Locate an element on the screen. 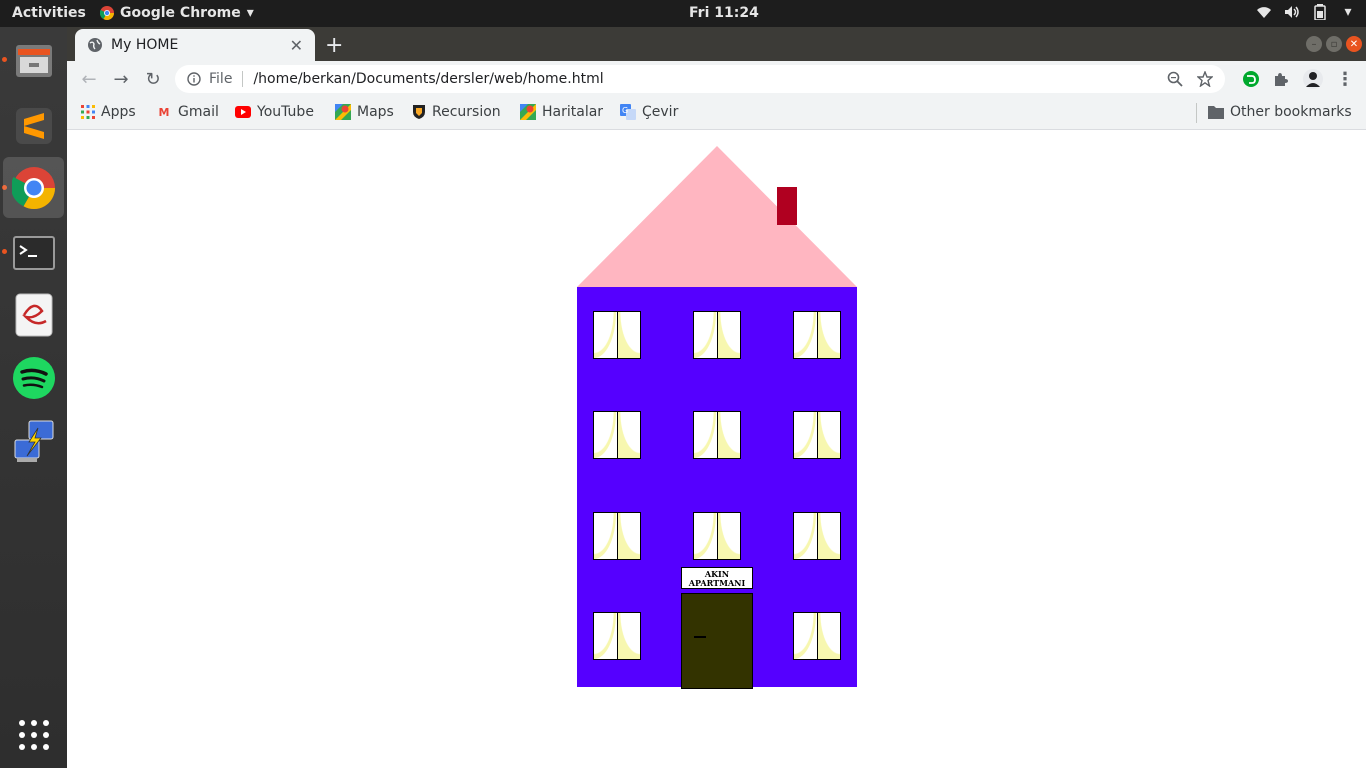  dock is located at coordinates (33, 397).